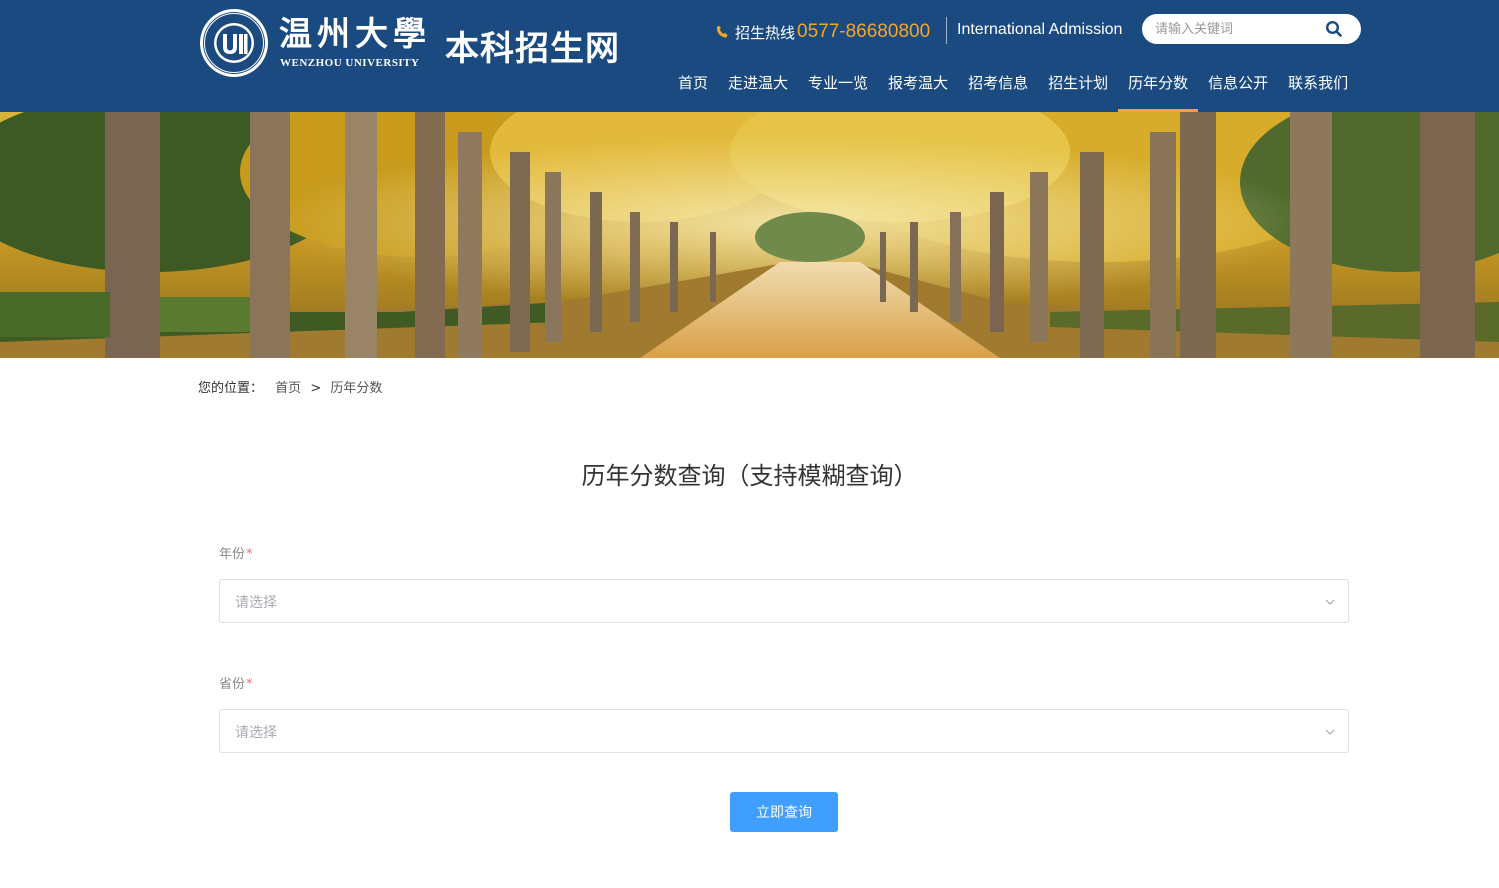  I want to click on hotline-label: 招生热线, so click(765, 32).